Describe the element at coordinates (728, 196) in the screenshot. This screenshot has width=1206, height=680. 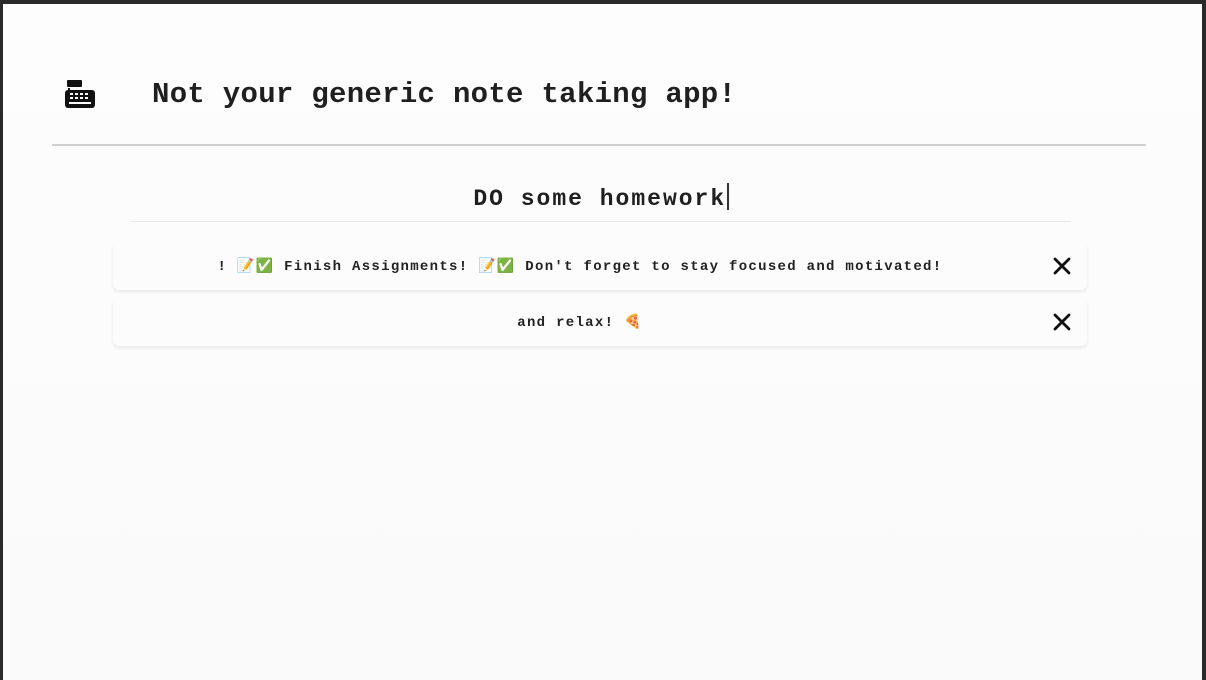
I see `text-caret` at that location.